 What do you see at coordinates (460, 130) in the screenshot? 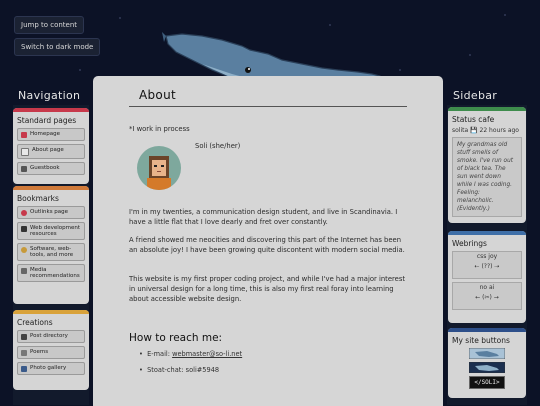
I see `status-user: solita` at bounding box center [460, 130].